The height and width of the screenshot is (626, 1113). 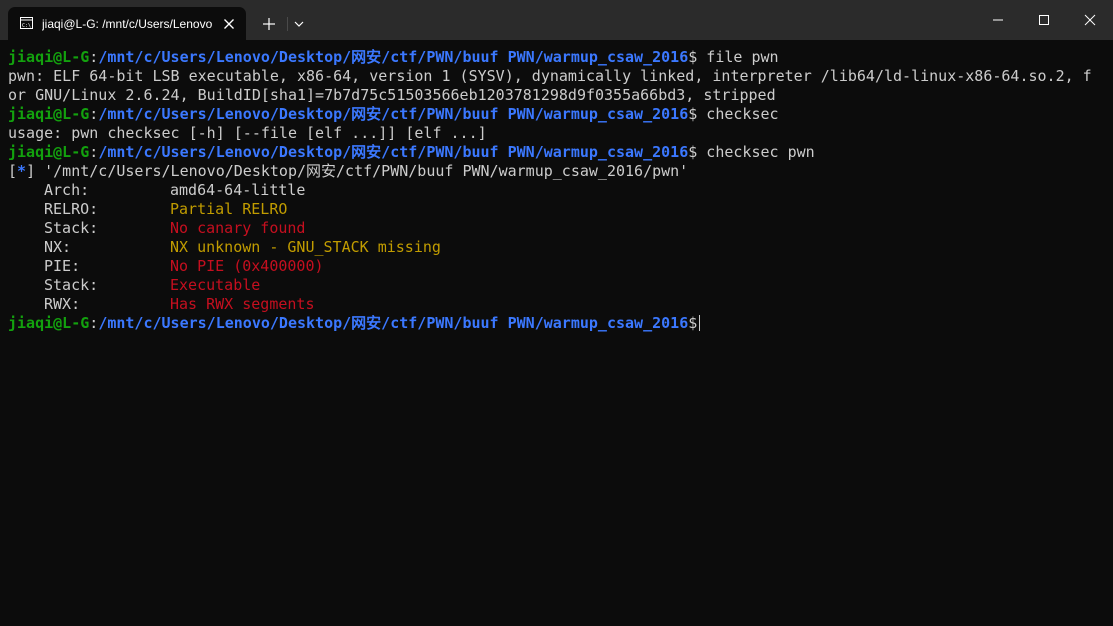 What do you see at coordinates (26, 26) in the screenshot?
I see `svg-text: C:\` at bounding box center [26, 26].